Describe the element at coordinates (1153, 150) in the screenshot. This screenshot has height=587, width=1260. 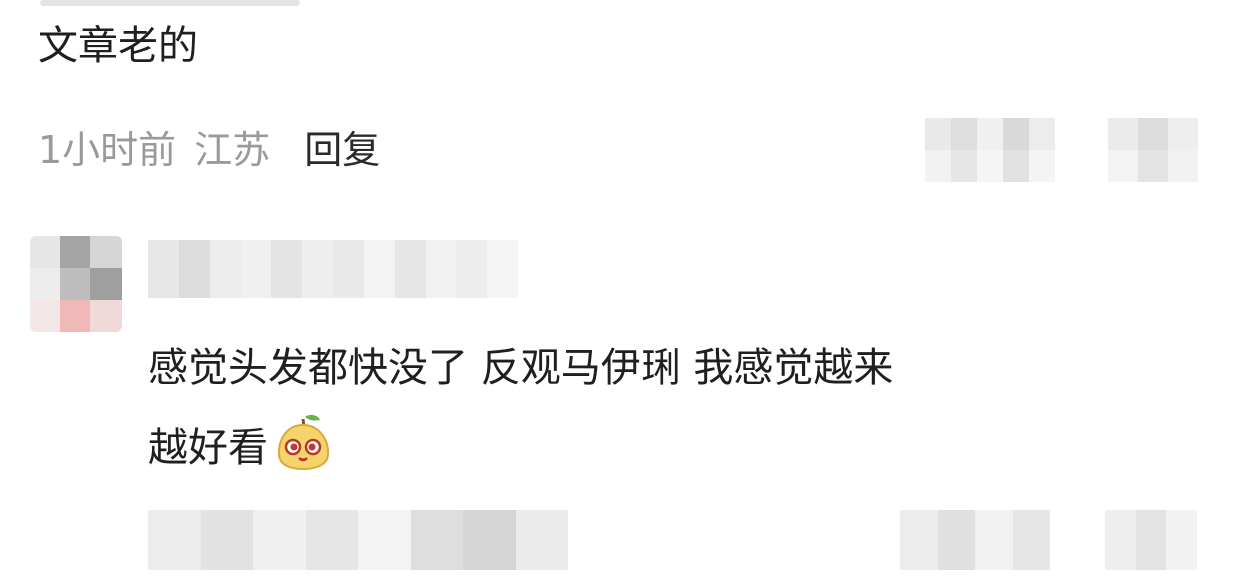
I see `blurred-more-icon` at that location.